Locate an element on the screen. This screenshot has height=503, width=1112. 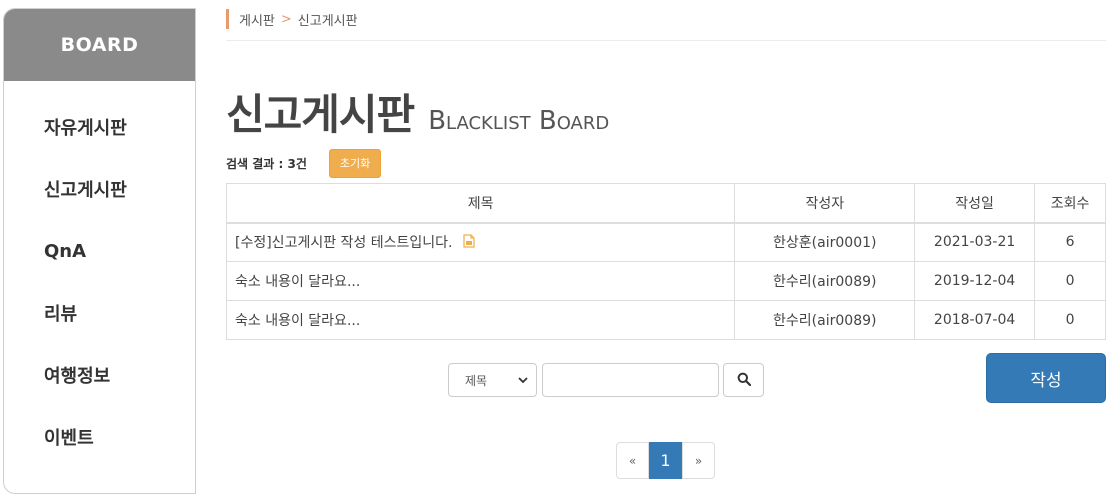
sidebar-item-report-board: 신고게시판 is located at coordinates (99, 189).